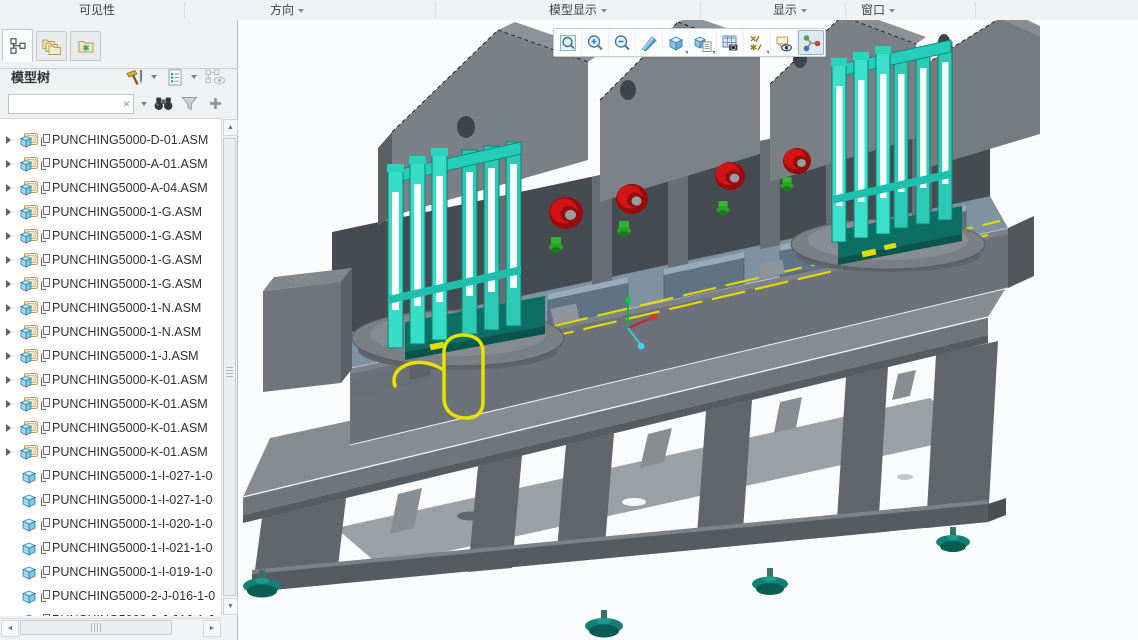  I want to click on tree-tools-dropdown, so click(154, 77).